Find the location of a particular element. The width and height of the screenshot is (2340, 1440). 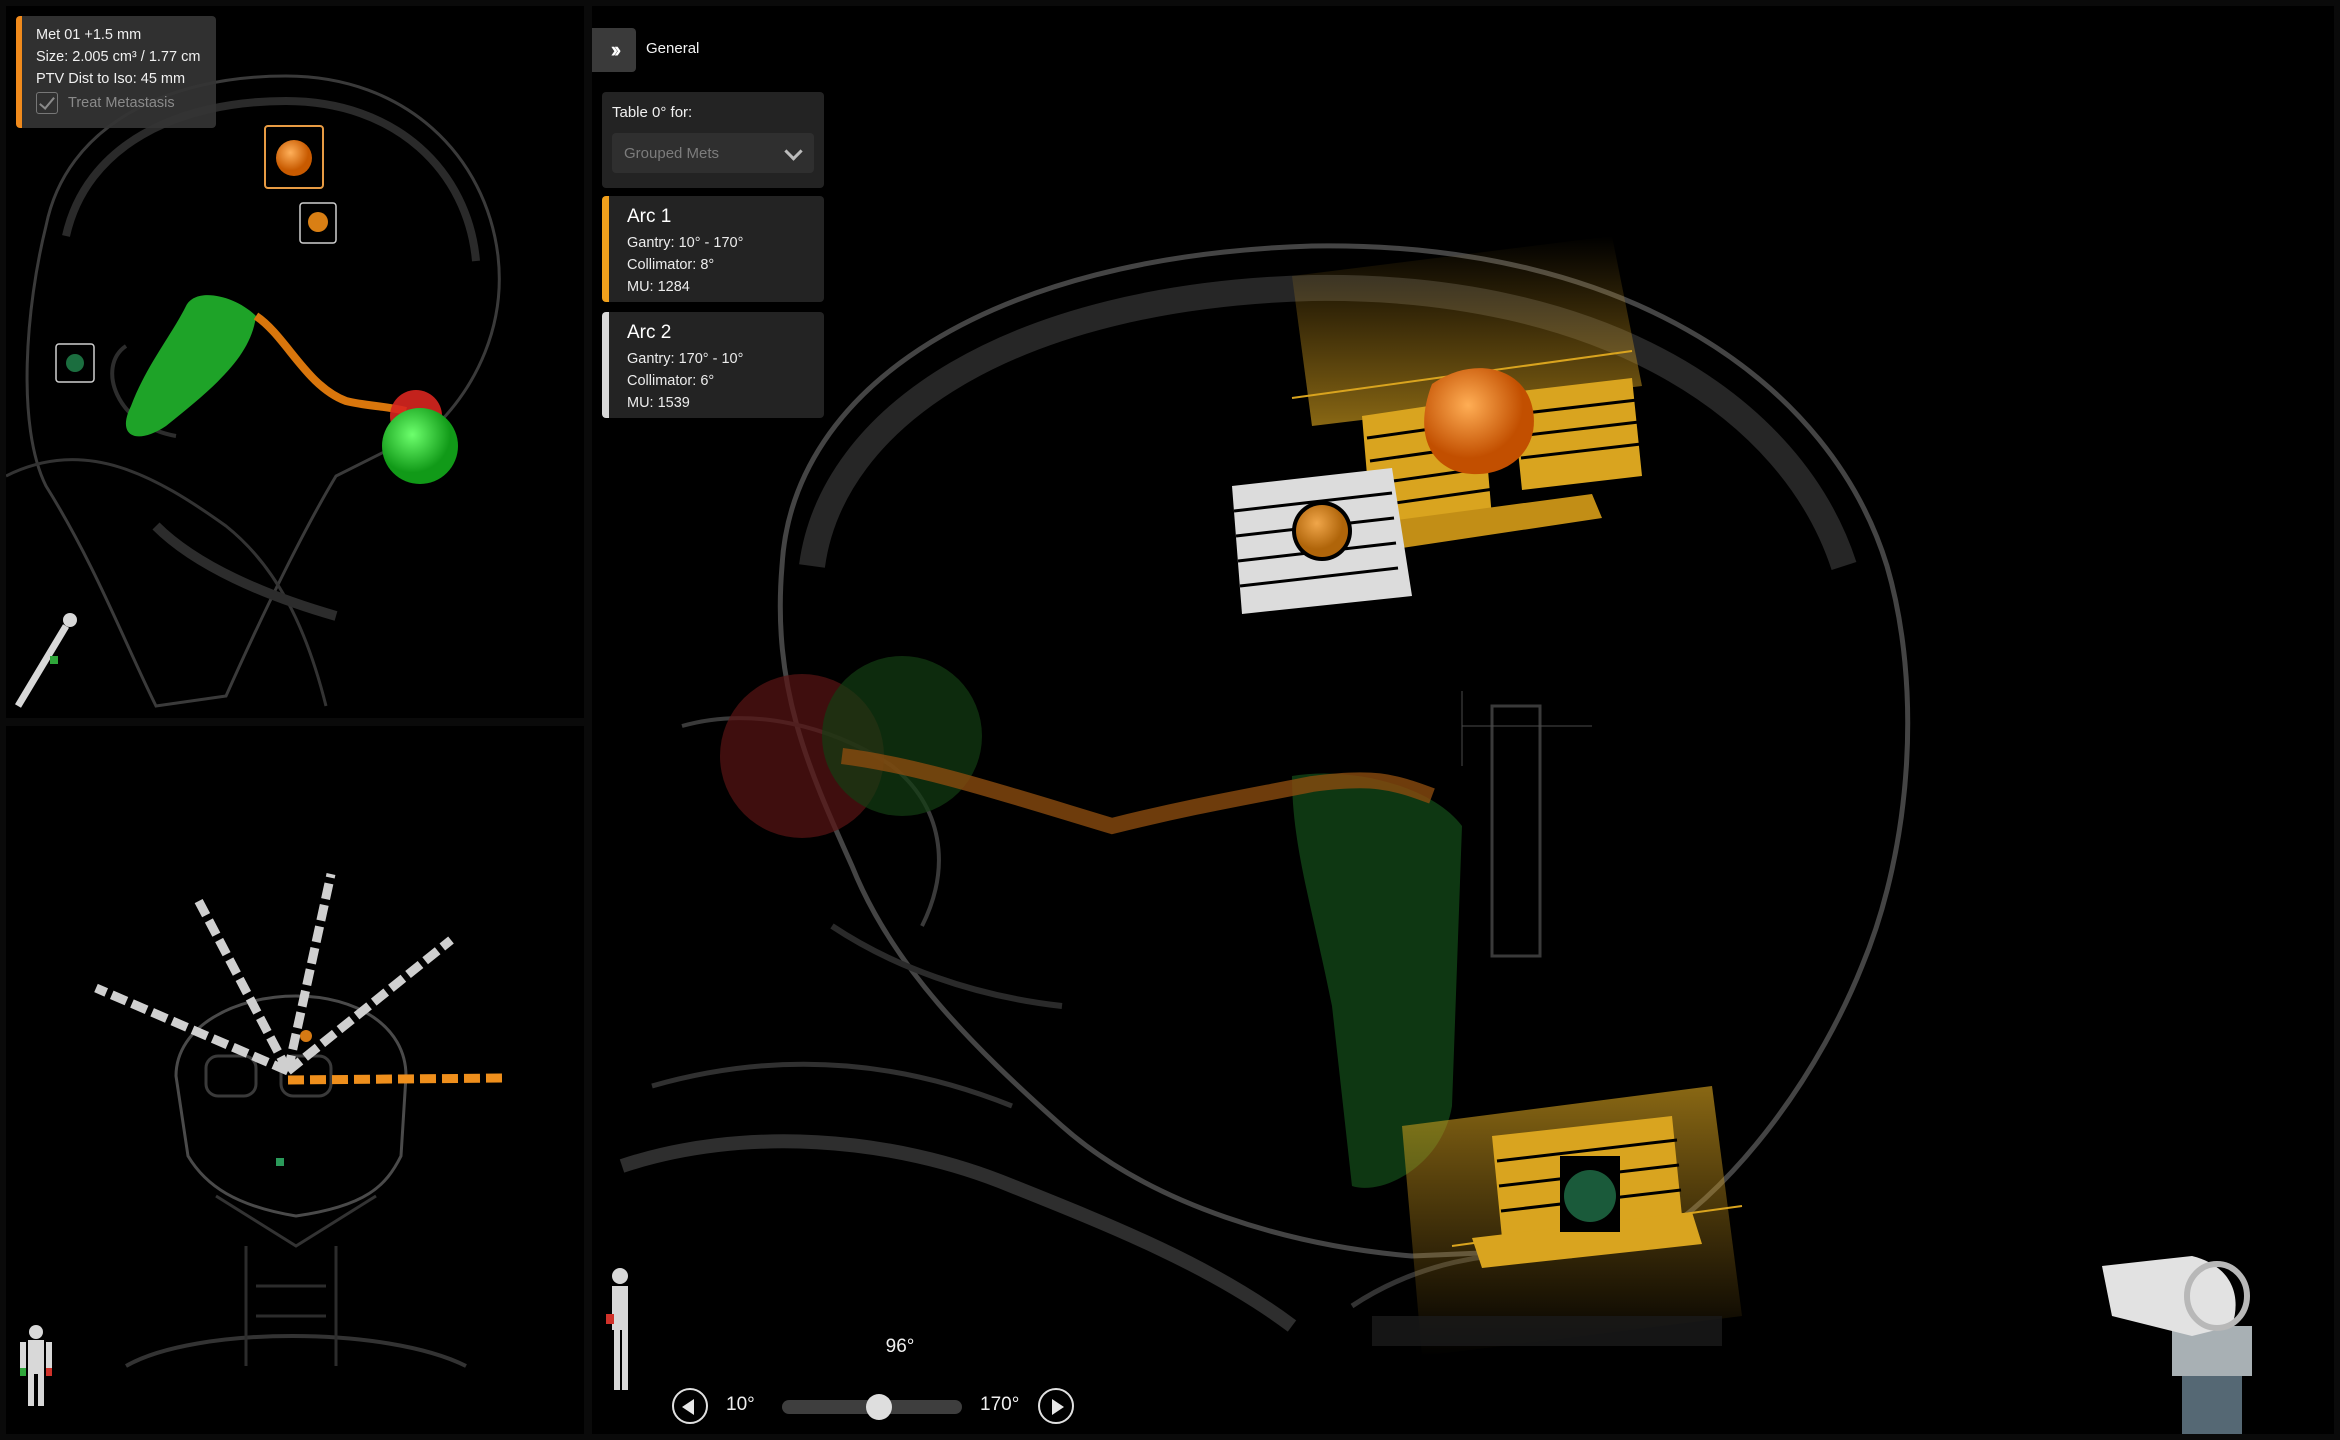

slider-thumb is located at coordinates (878, 1407).